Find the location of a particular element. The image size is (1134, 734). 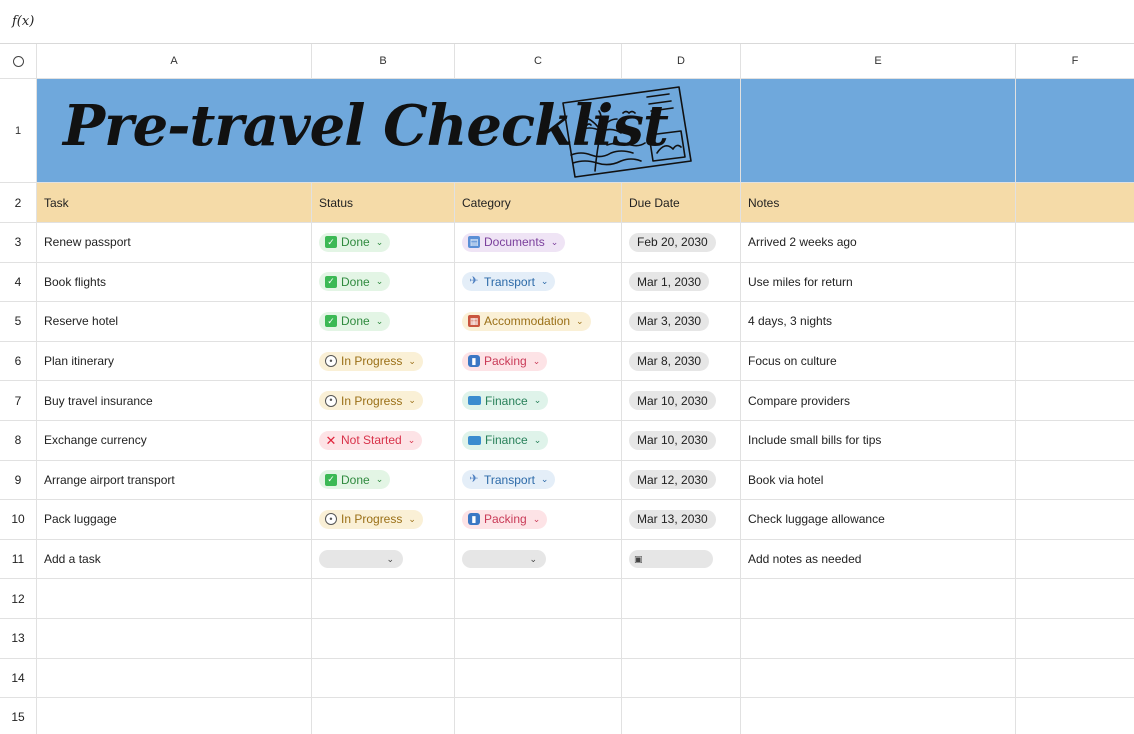

task-cell: Plan itinerary is located at coordinates (174, 361).